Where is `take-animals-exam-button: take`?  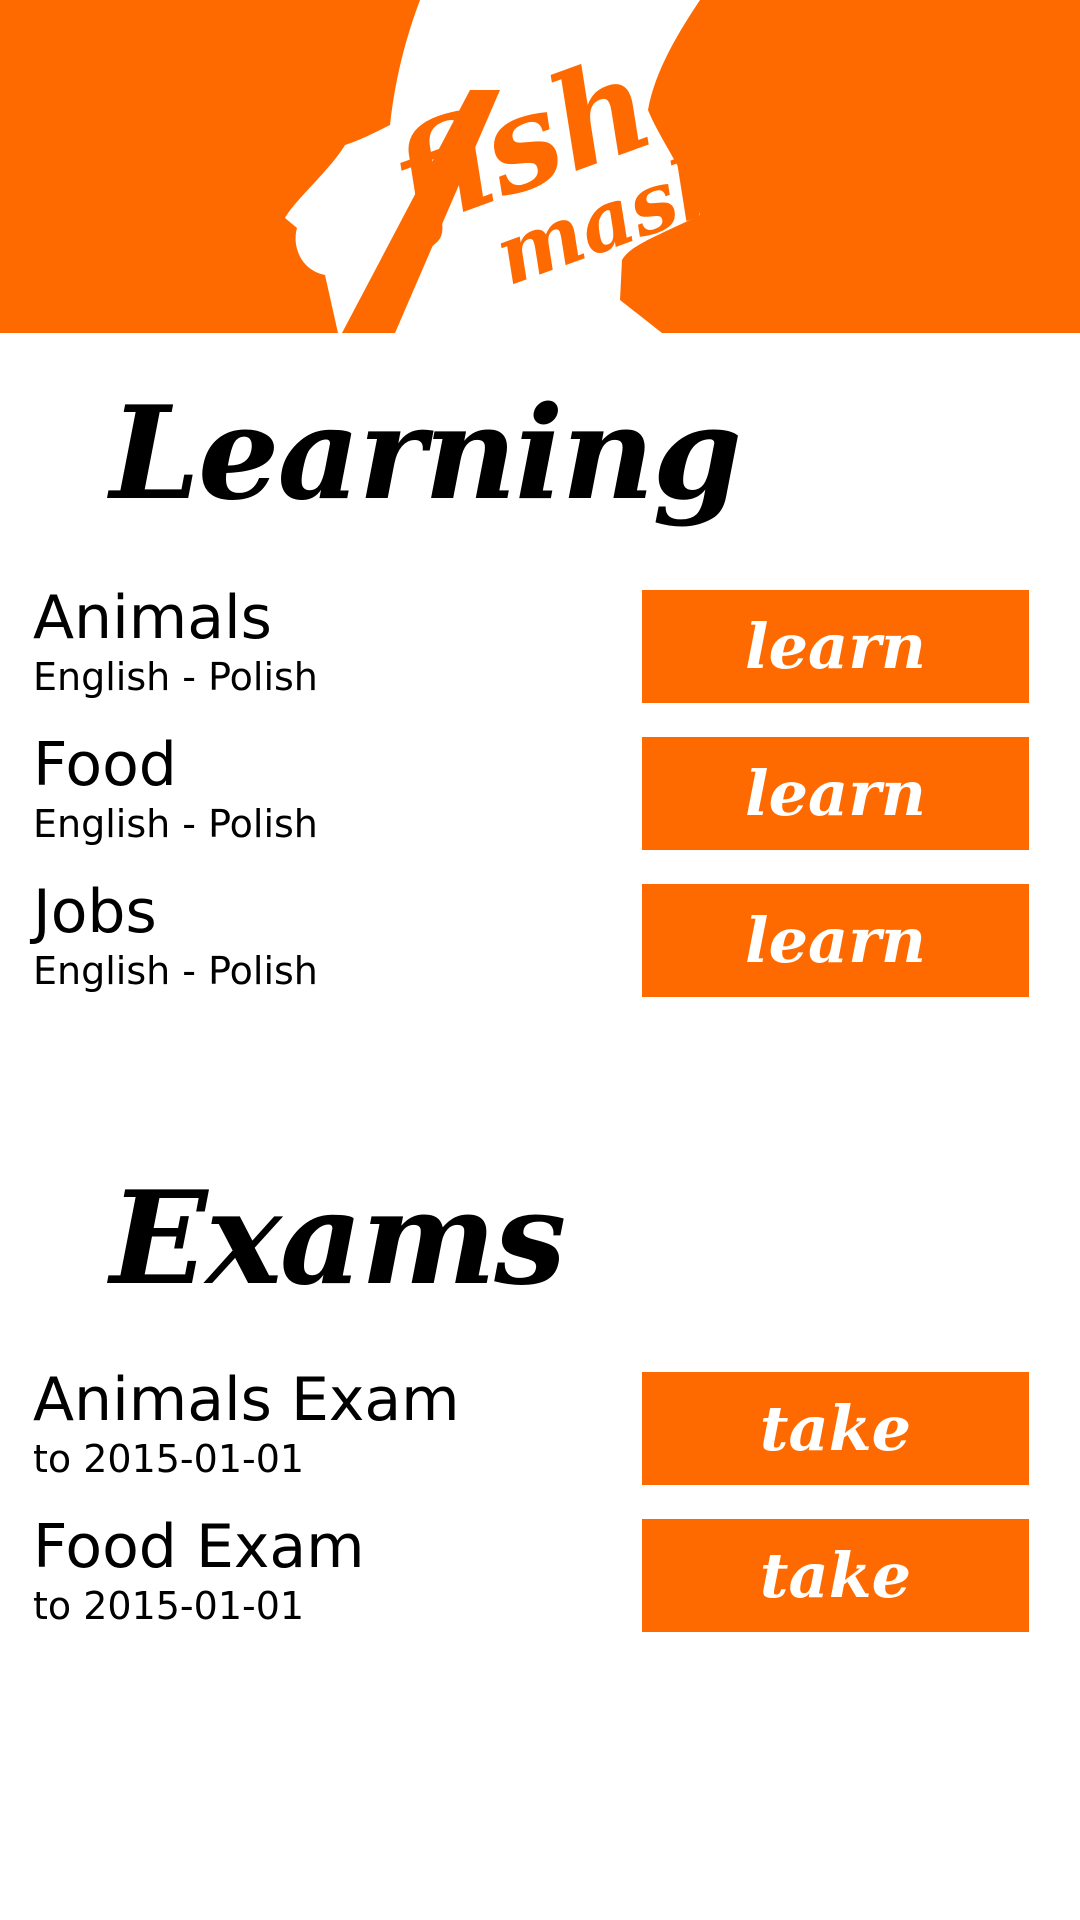 take-animals-exam-button: take is located at coordinates (835, 1428).